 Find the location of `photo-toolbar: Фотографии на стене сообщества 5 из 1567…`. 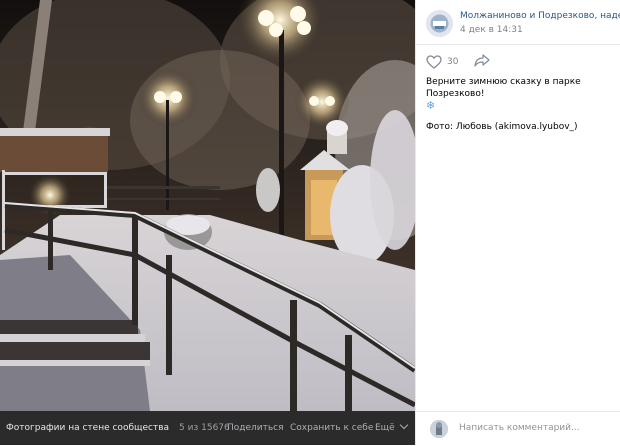

photo-toolbar: Фотографии на стене сообщества 5 из 1567… is located at coordinates (207, 428).